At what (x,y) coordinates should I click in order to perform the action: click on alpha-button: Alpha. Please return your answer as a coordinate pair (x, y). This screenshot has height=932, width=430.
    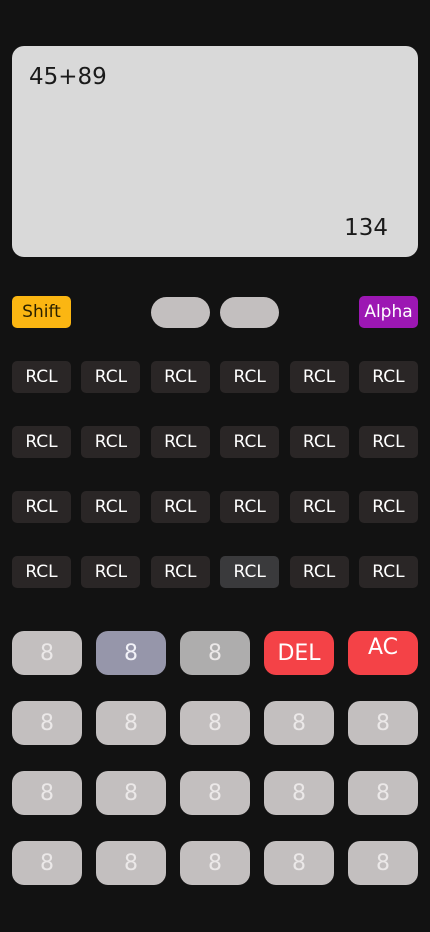
    Looking at the image, I should click on (388, 312).